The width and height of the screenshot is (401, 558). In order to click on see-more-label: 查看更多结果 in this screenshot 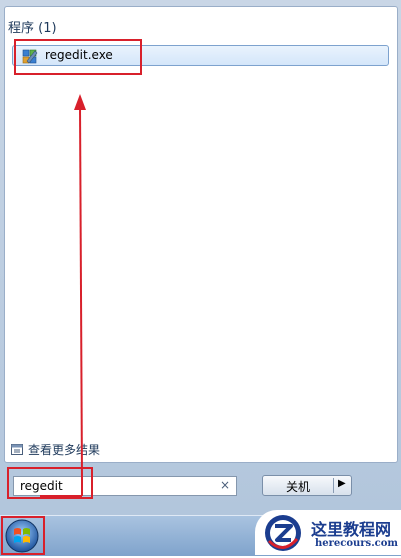, I will do `click(64, 450)`.